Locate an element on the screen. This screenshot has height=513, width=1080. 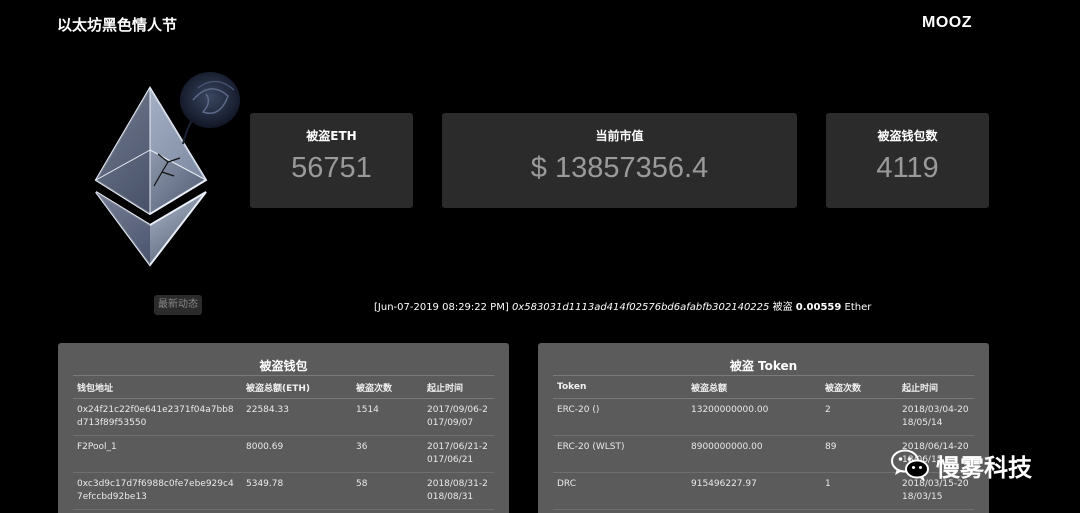
stolen-eth-label: 被盗ETH is located at coordinates (331, 136).